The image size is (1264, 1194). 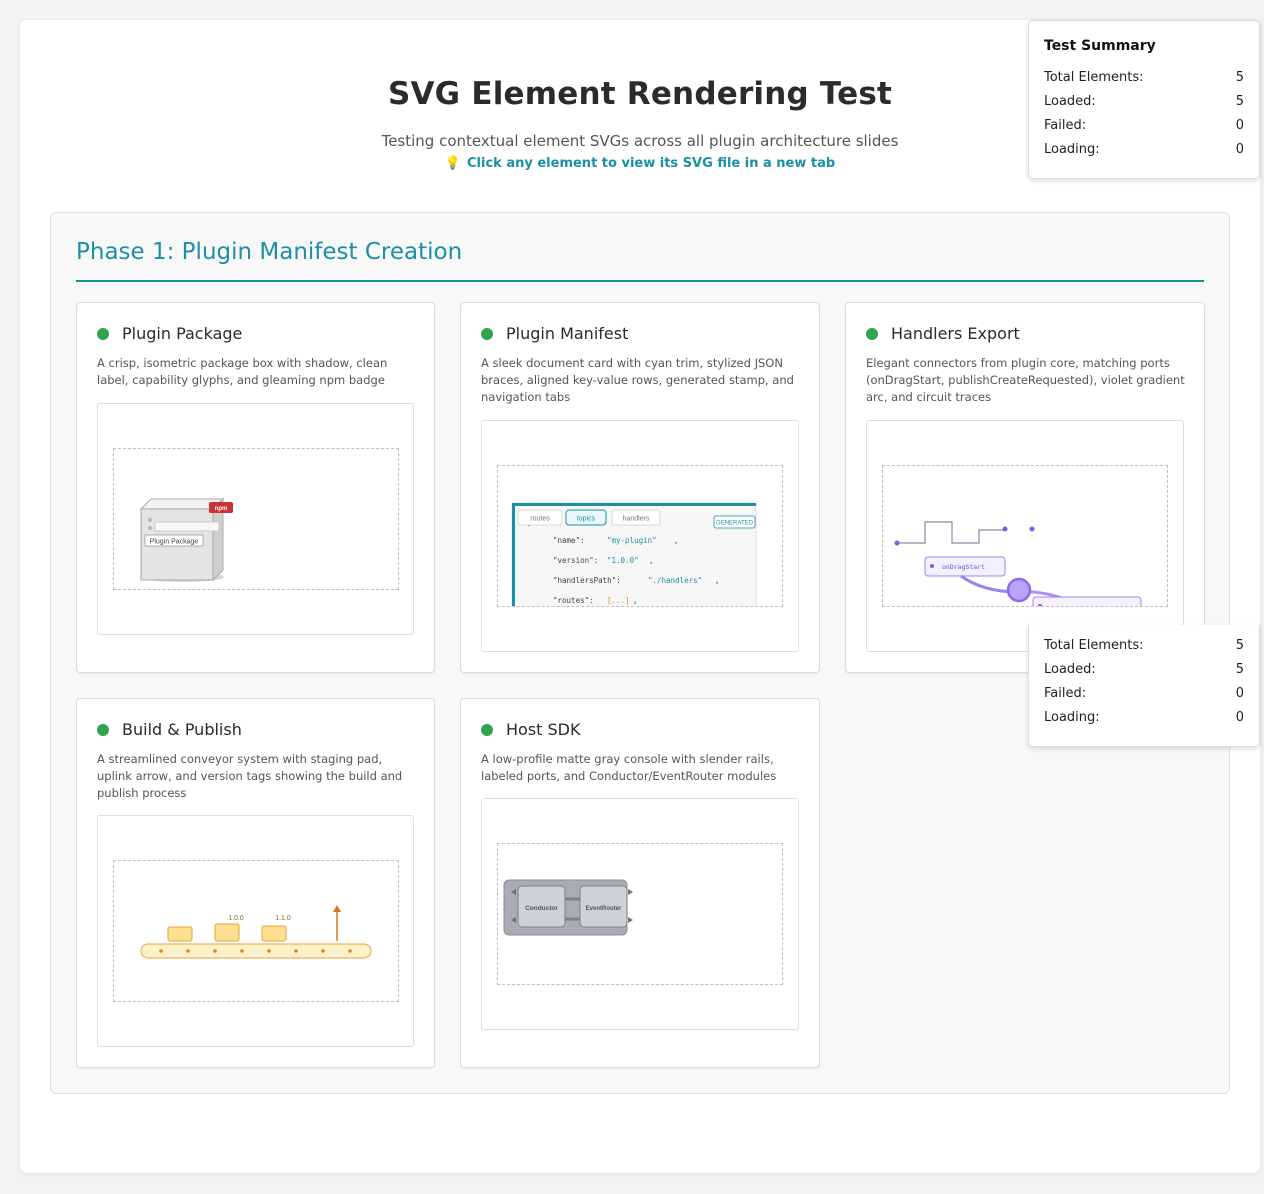 I want to click on card-title: Build & Publish, so click(x=182, y=729).